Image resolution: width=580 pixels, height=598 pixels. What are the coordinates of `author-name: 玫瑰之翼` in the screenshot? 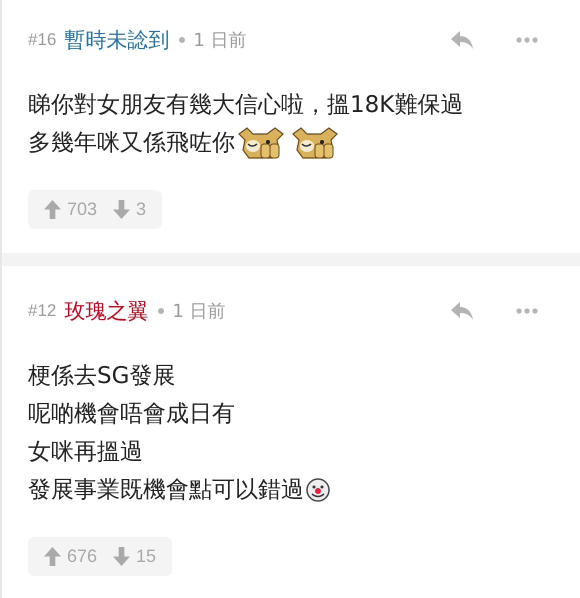 It's located at (106, 311).